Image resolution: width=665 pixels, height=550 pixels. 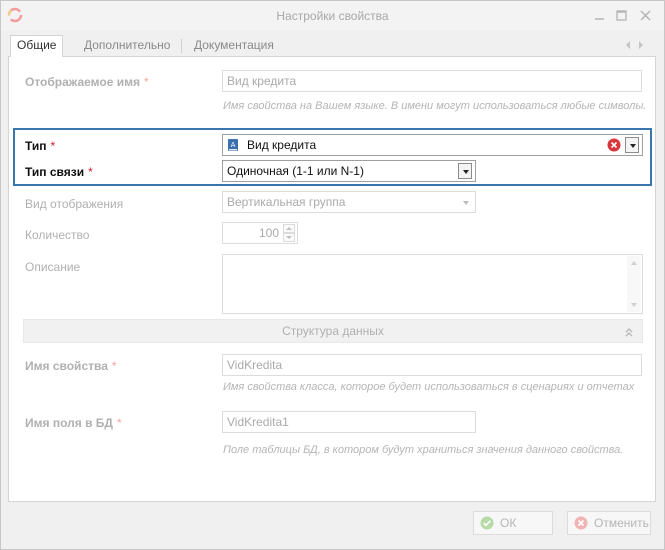 I want to click on tab-general: Общие, so click(x=37, y=46).